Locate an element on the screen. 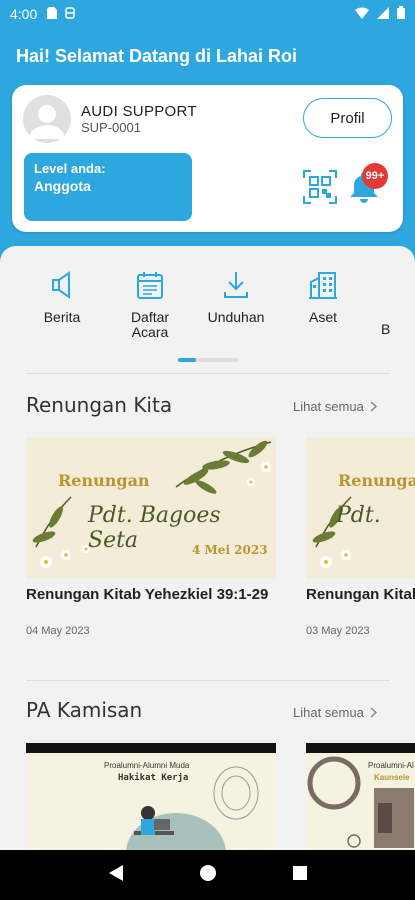  menu-item-daftar-acara: Daftar Acara is located at coordinates (150, 305).